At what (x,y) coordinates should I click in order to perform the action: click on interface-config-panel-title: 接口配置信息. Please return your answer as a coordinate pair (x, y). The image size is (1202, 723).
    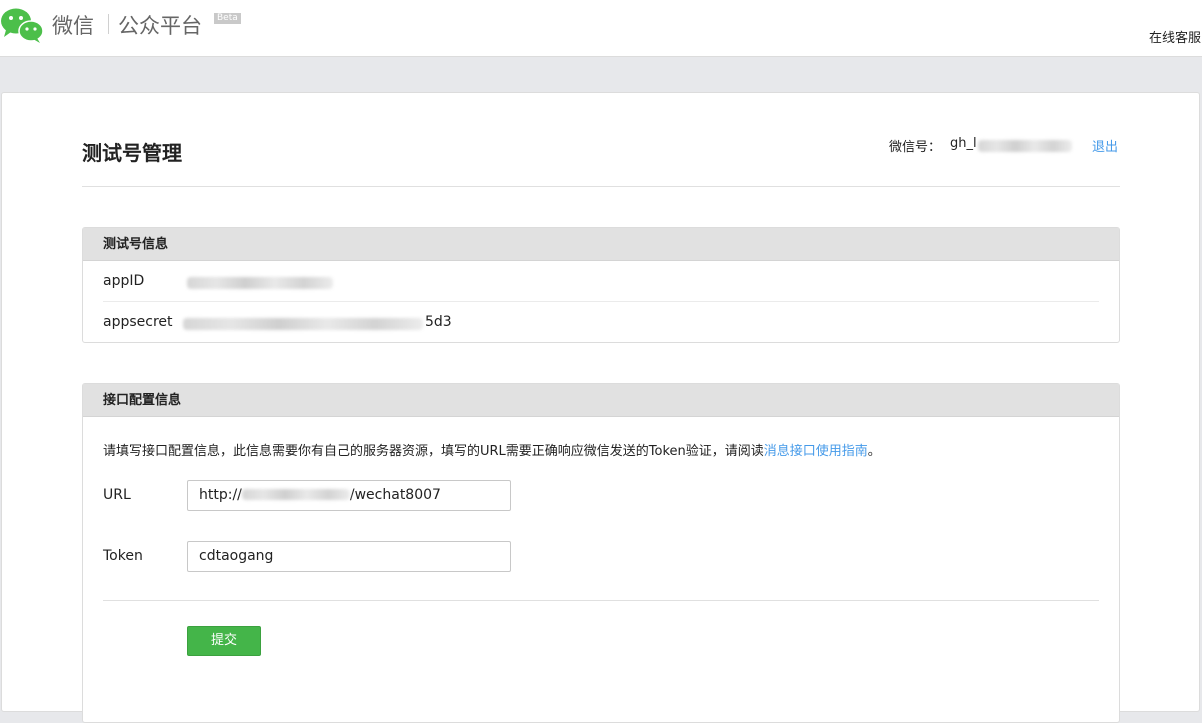
    Looking at the image, I should click on (601, 400).